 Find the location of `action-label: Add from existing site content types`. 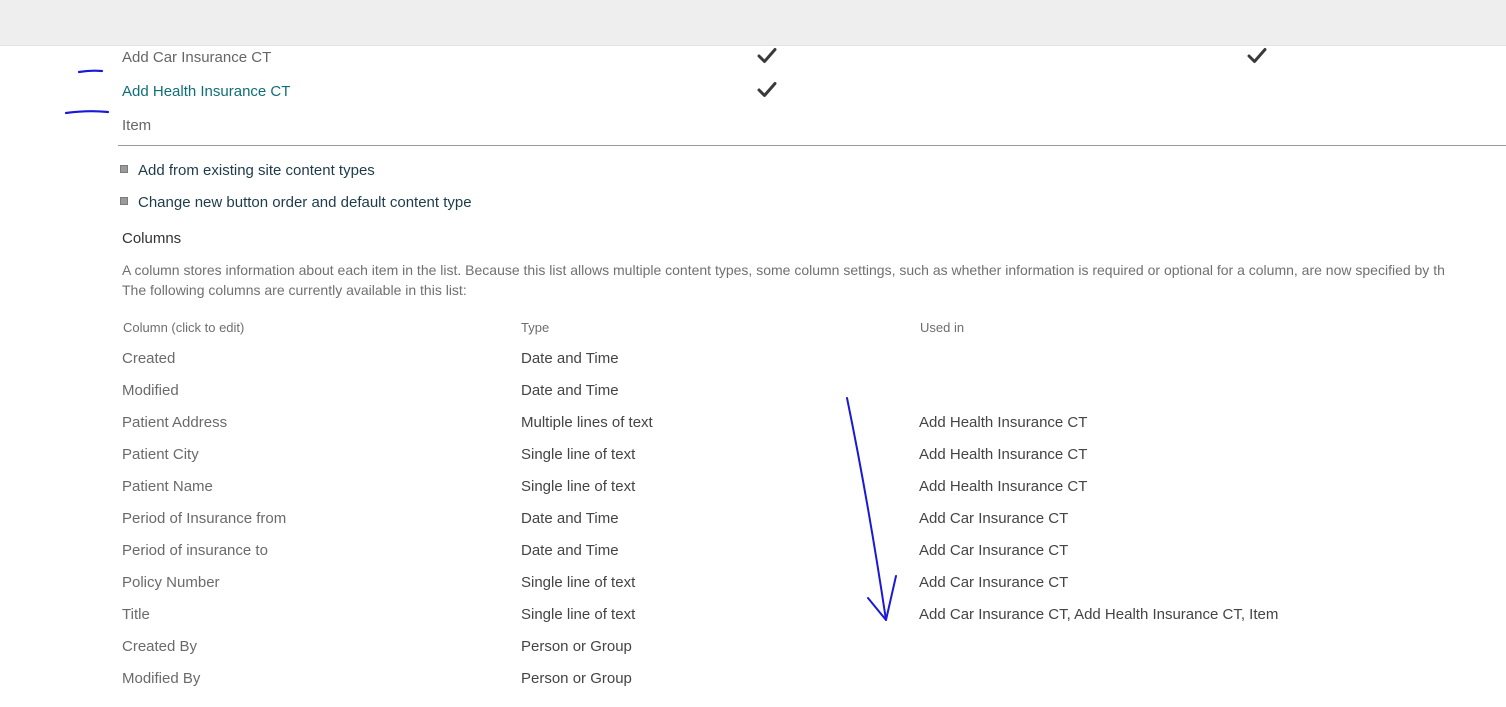

action-label: Add from existing site content types is located at coordinates (256, 170).